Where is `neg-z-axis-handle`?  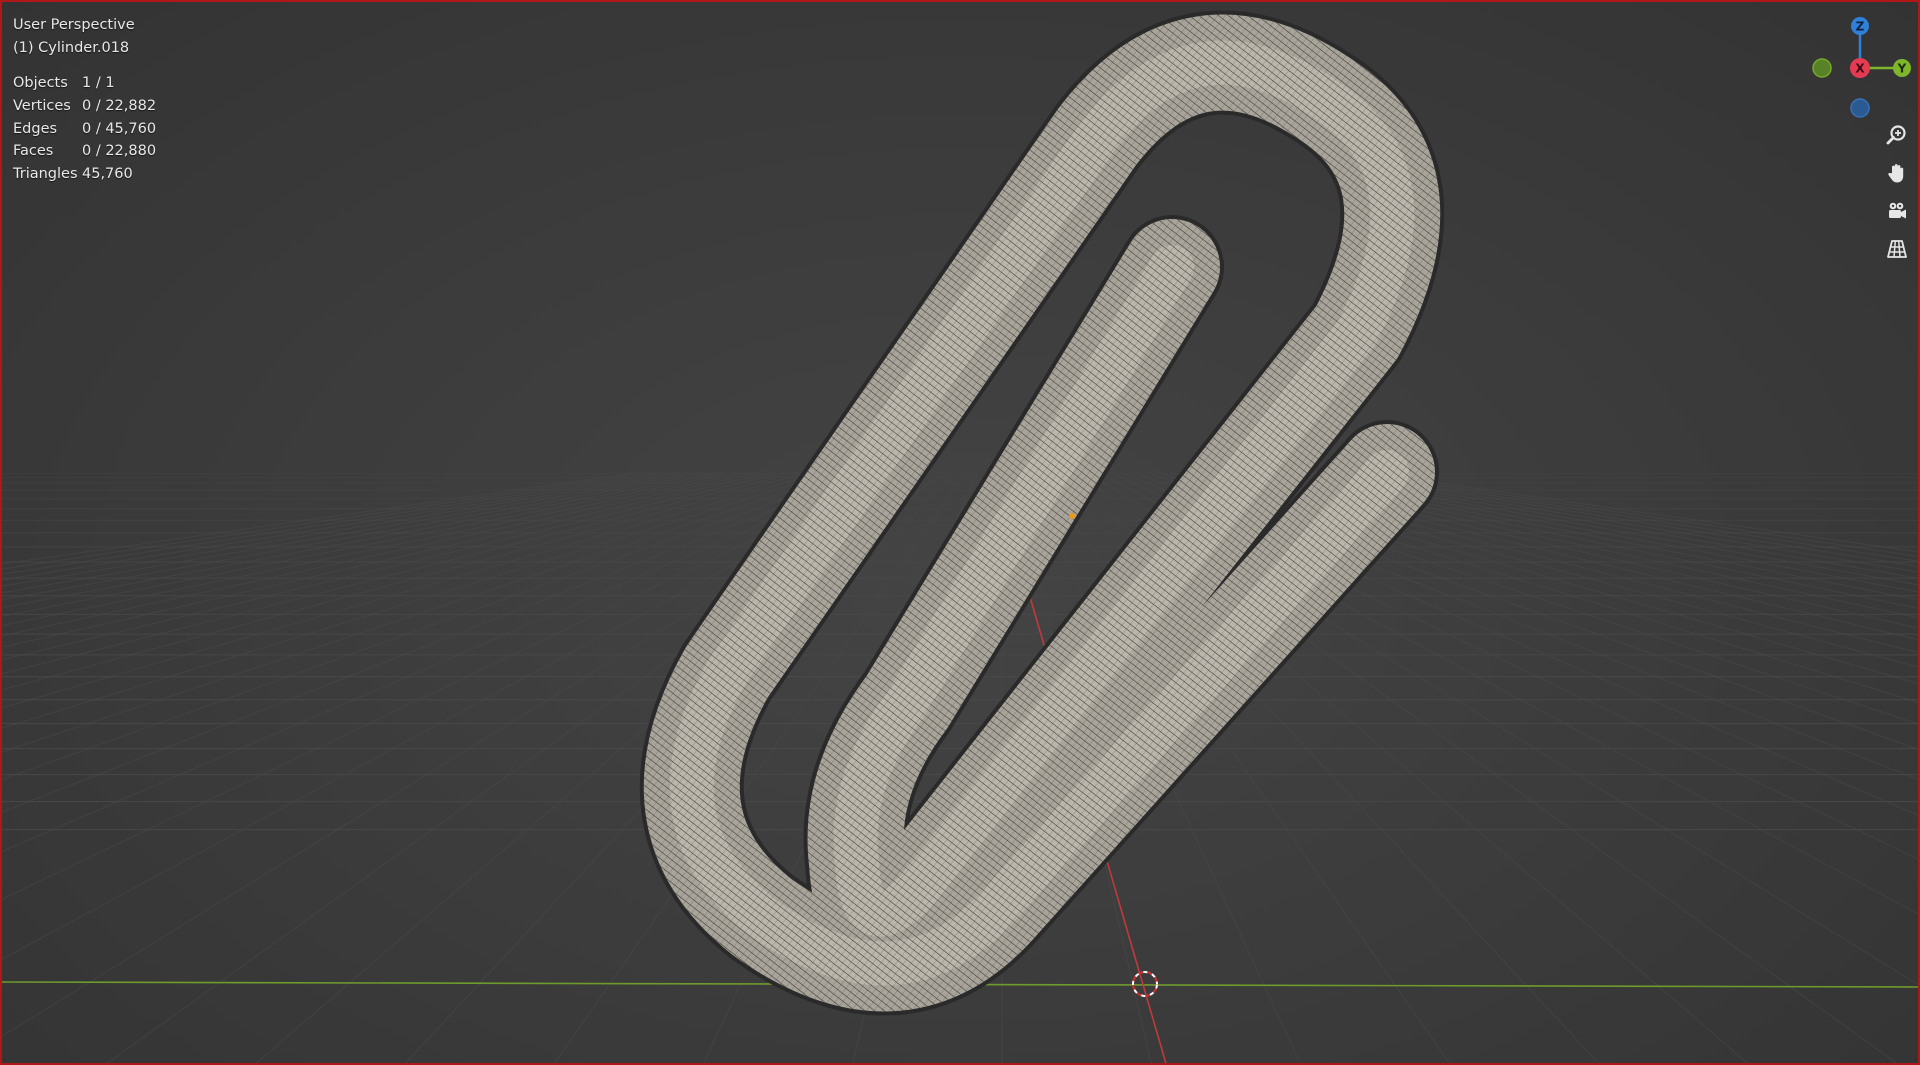 neg-z-axis-handle is located at coordinates (1860, 108).